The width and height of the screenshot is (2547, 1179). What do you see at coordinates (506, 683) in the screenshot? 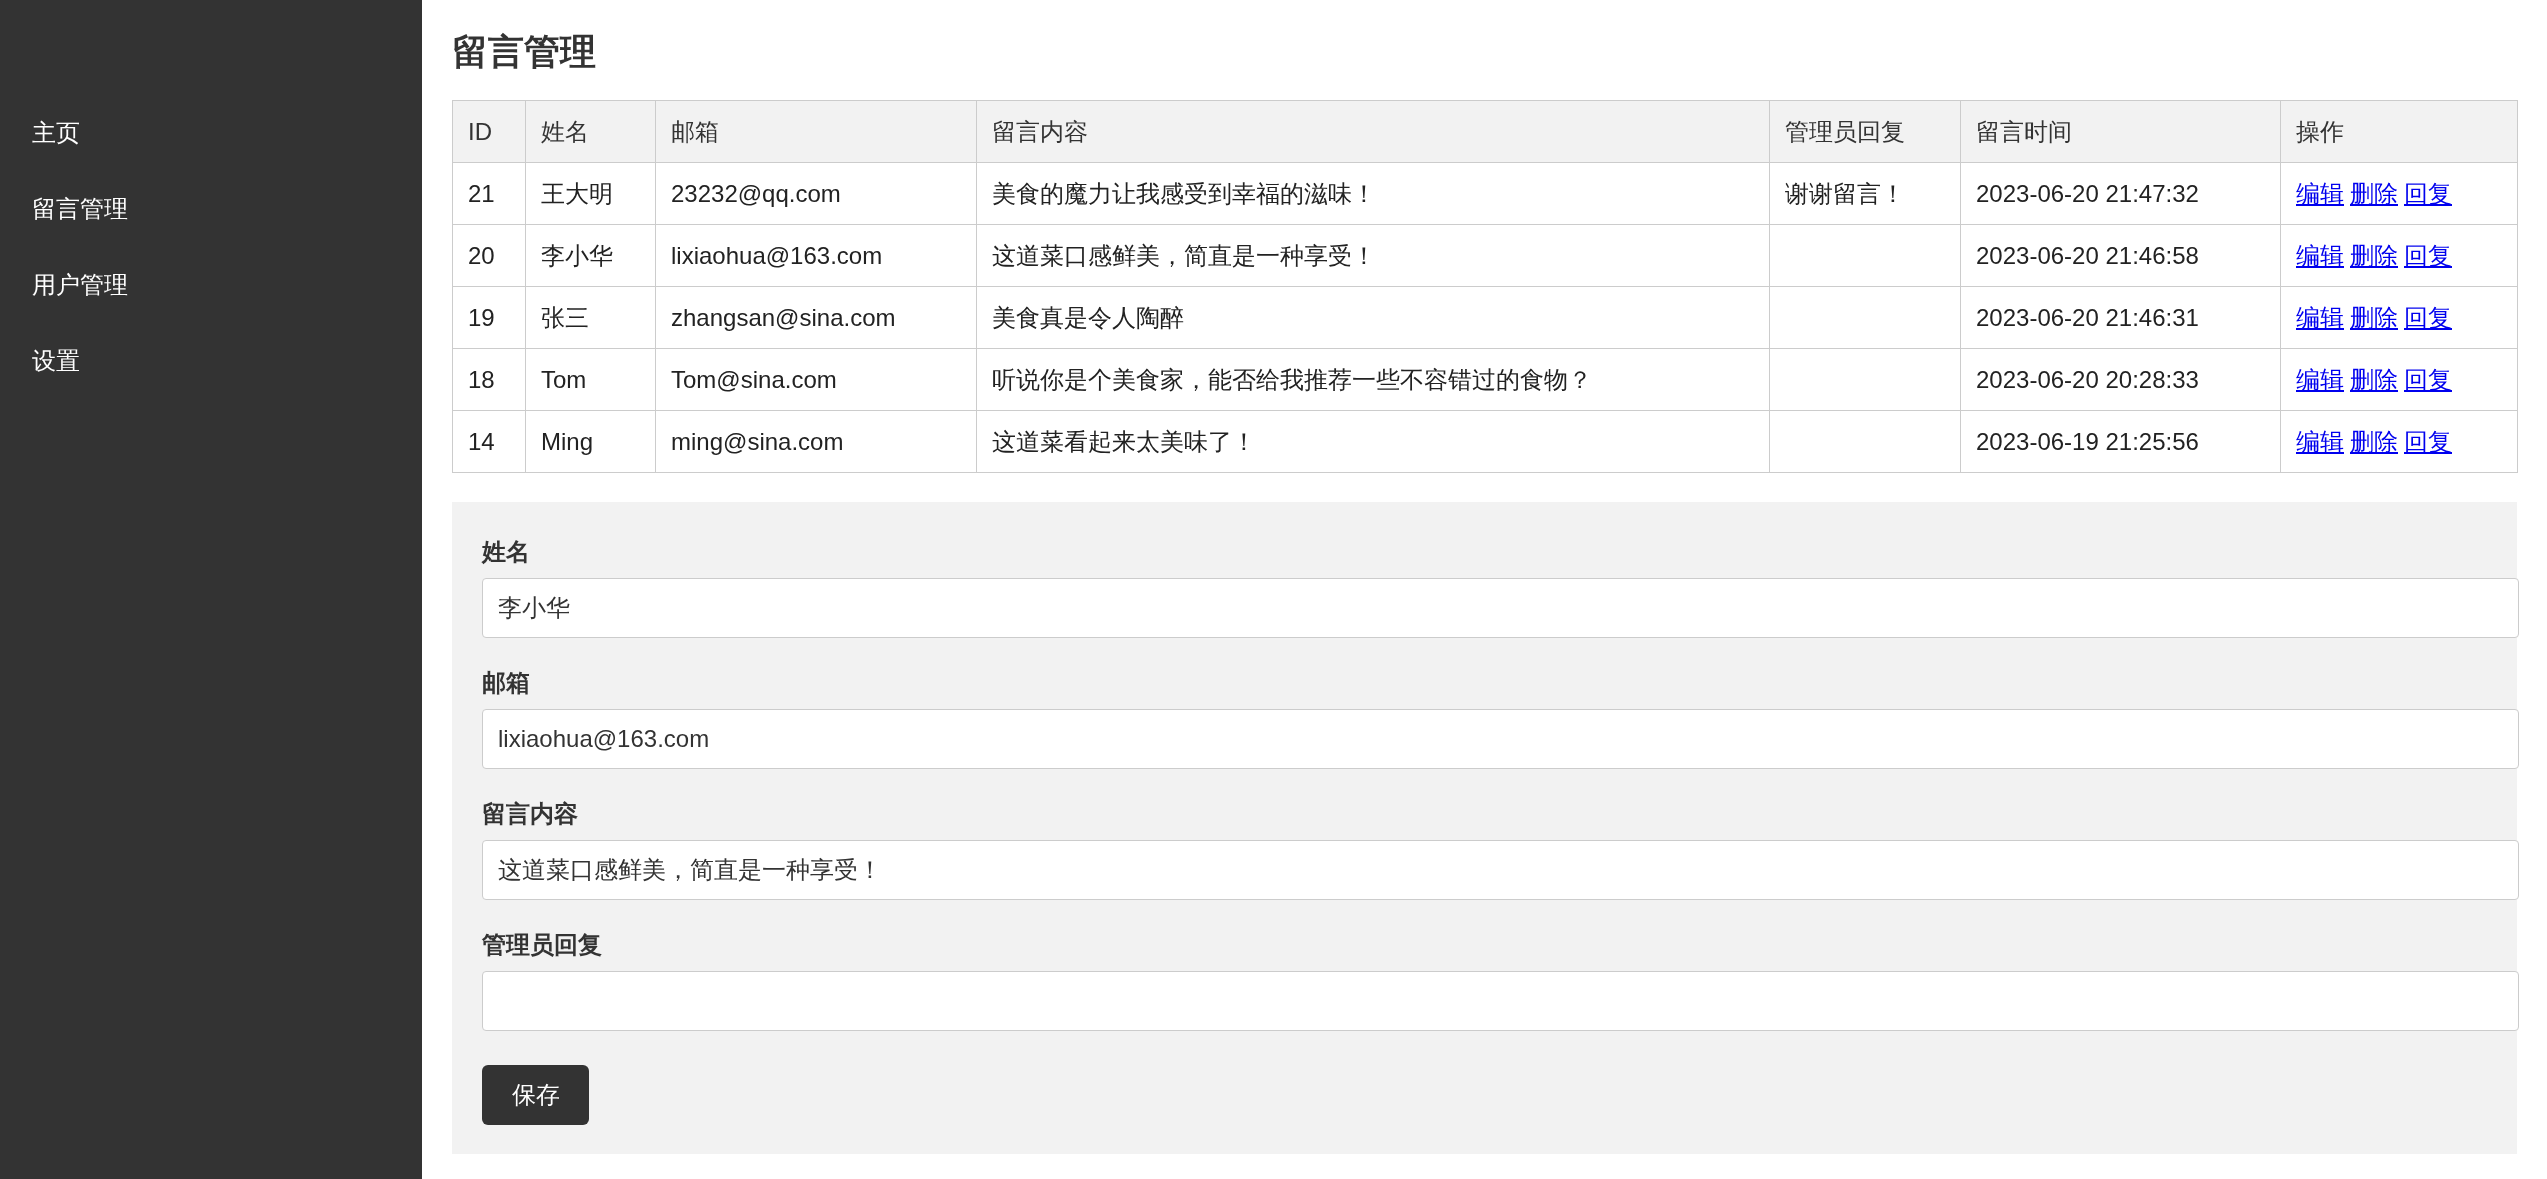
I see `field-label: 邮箱` at bounding box center [506, 683].